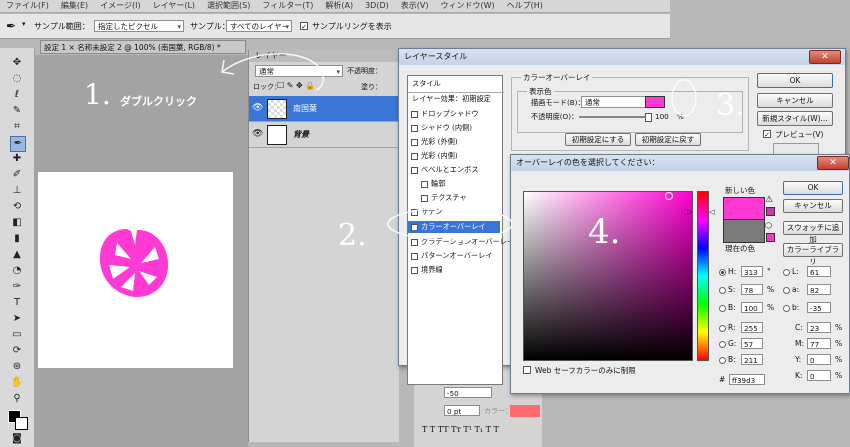  I want to click on swatch-circle, so click(684, 98).